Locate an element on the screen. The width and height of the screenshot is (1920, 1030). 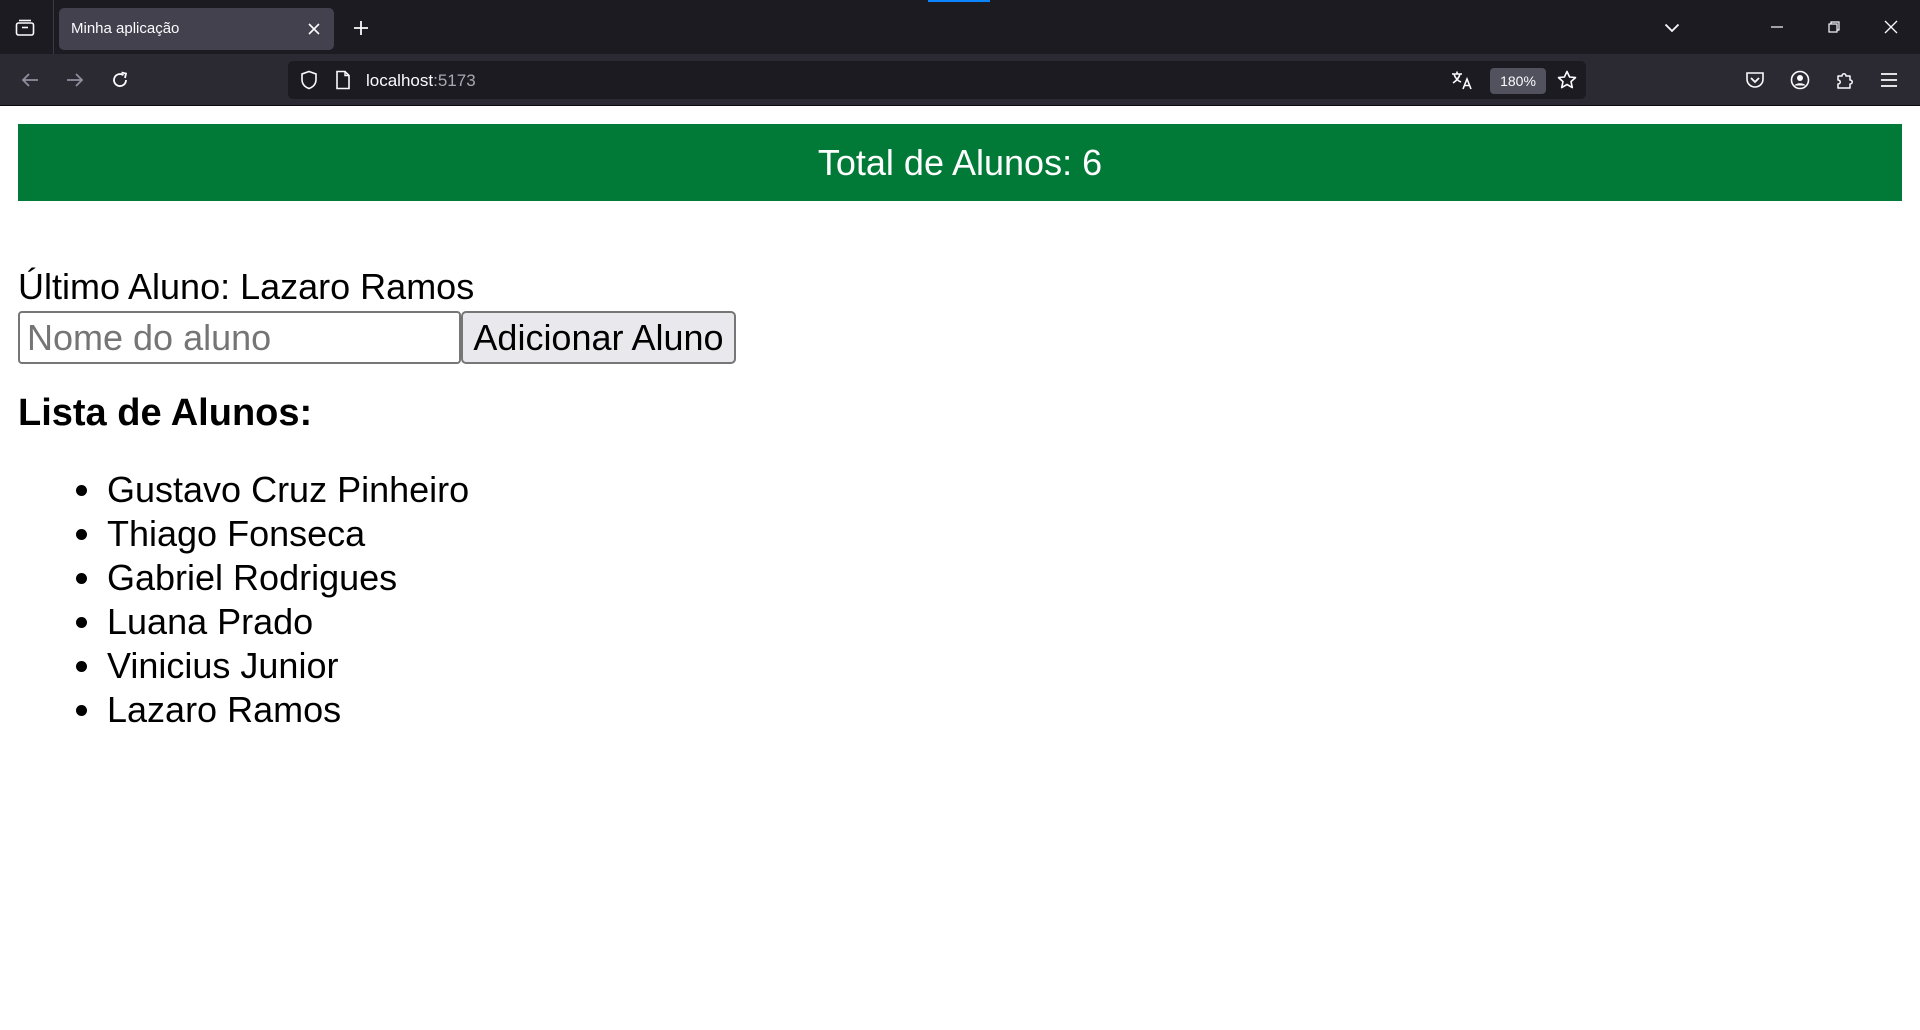
bookmark-button is located at coordinates (1567, 80).